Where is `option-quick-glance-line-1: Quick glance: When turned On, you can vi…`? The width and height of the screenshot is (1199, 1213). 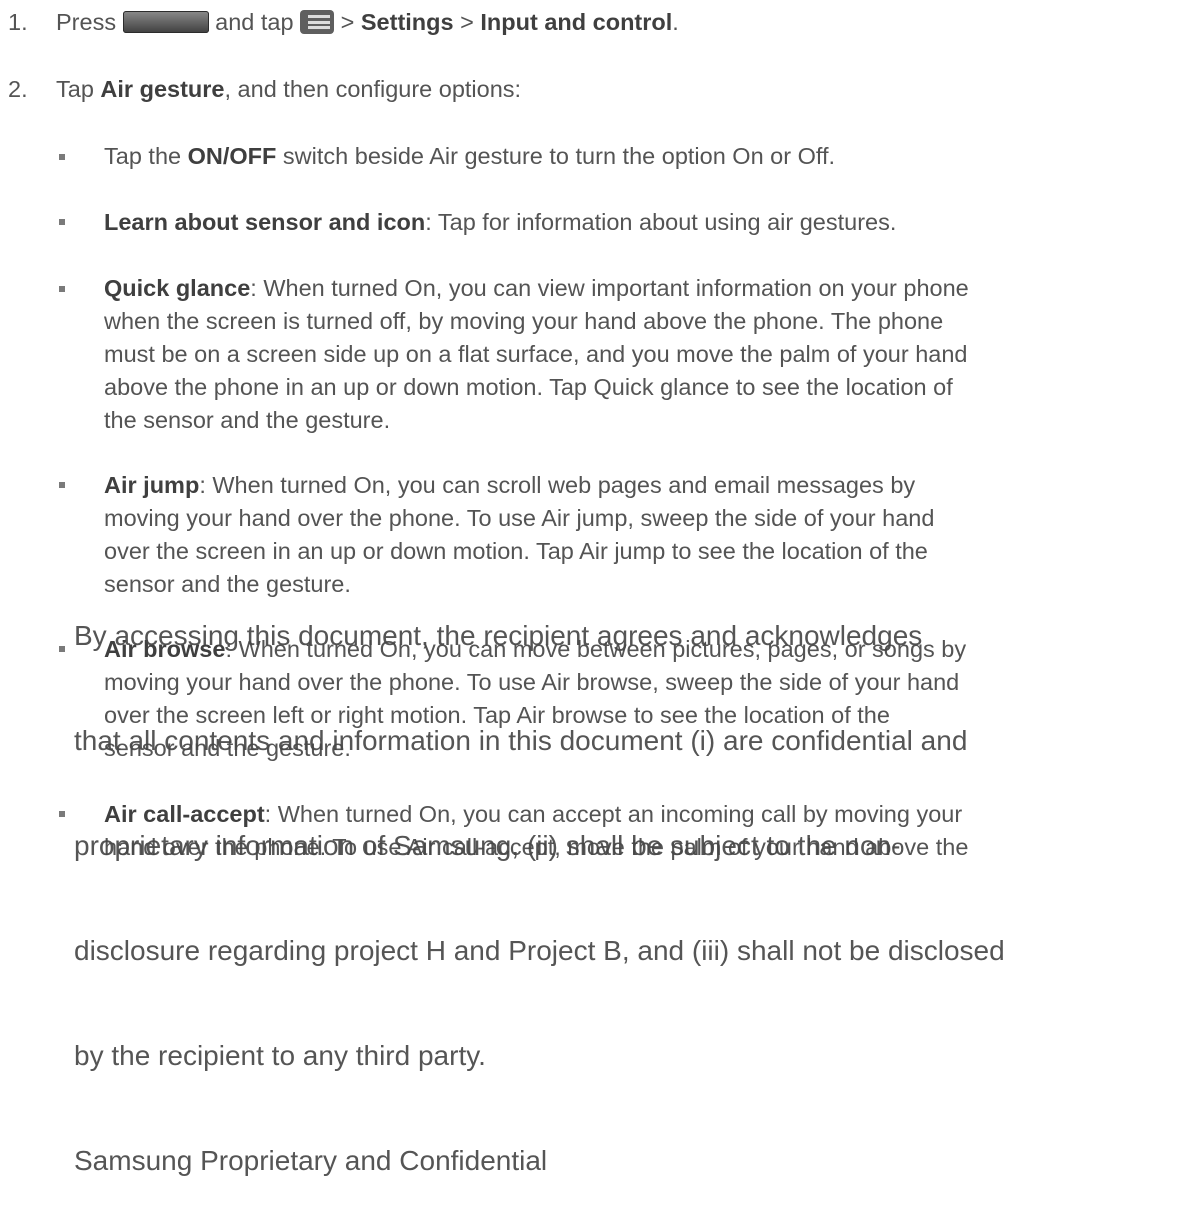 option-quick-glance-line-1: Quick glance: When turned On, you can vi… is located at coordinates (536, 288).